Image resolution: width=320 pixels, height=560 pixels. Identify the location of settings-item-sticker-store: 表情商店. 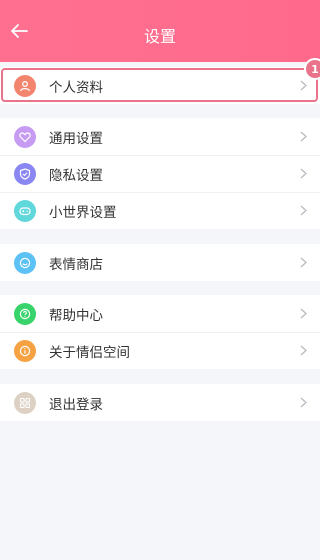
(160, 262).